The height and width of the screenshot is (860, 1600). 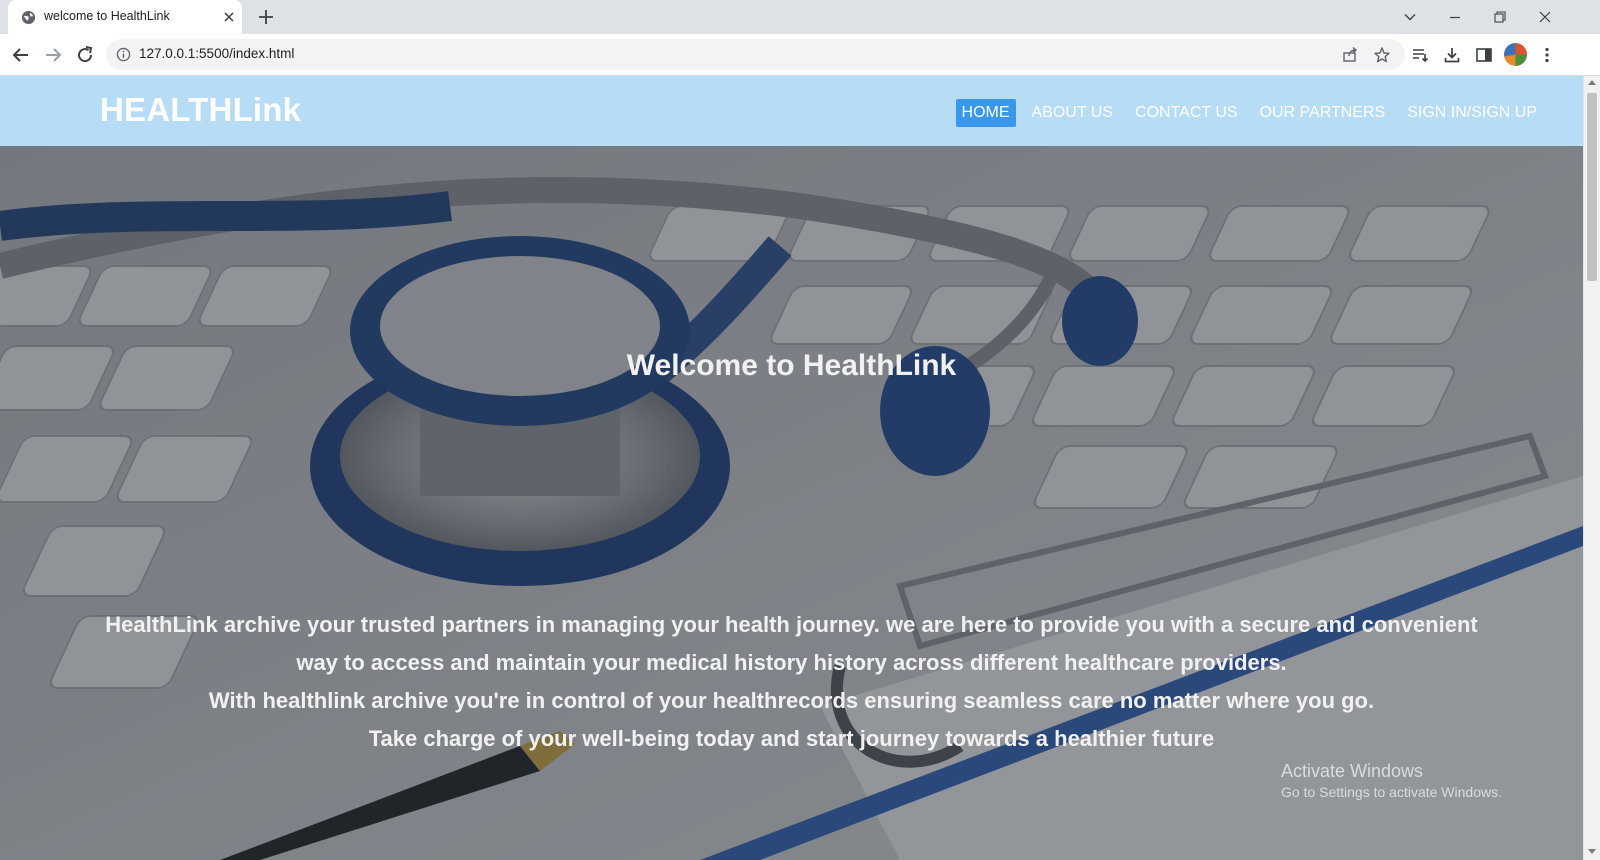 What do you see at coordinates (1592, 187) in the screenshot?
I see `scrollbar-thumb` at bounding box center [1592, 187].